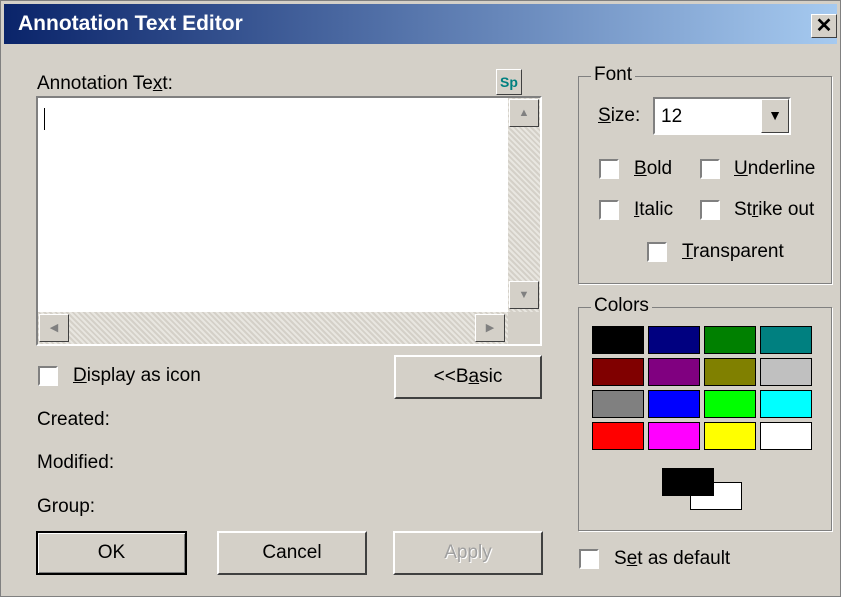 The image size is (841, 597). What do you see at coordinates (420, 24) in the screenshot?
I see `title-bar: Annotation Text Editor ✕` at bounding box center [420, 24].